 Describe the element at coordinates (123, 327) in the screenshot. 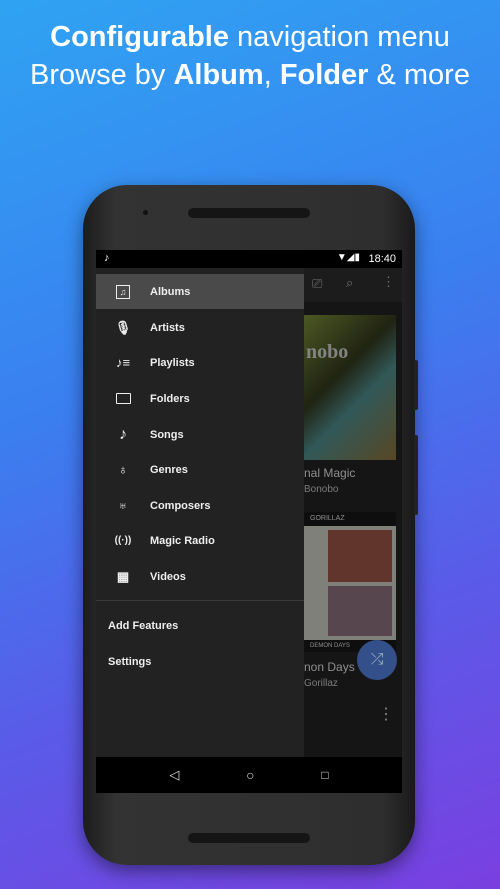

I see `microphone-icon: 🎙︎` at that location.